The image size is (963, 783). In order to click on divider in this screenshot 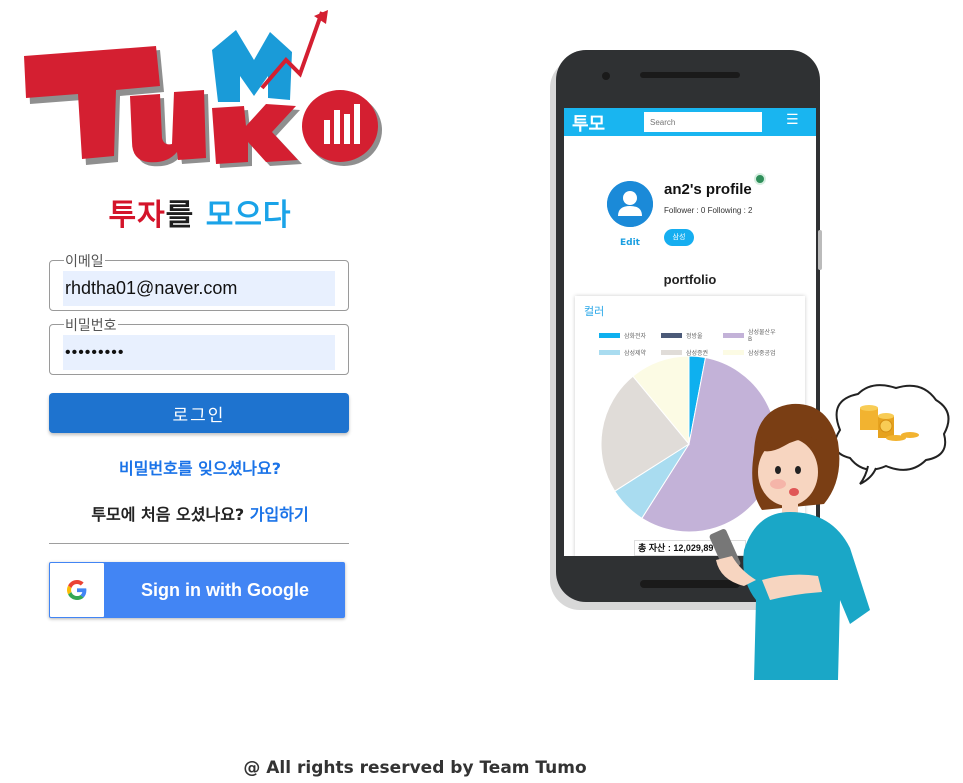, I will do `click(199, 543)`.